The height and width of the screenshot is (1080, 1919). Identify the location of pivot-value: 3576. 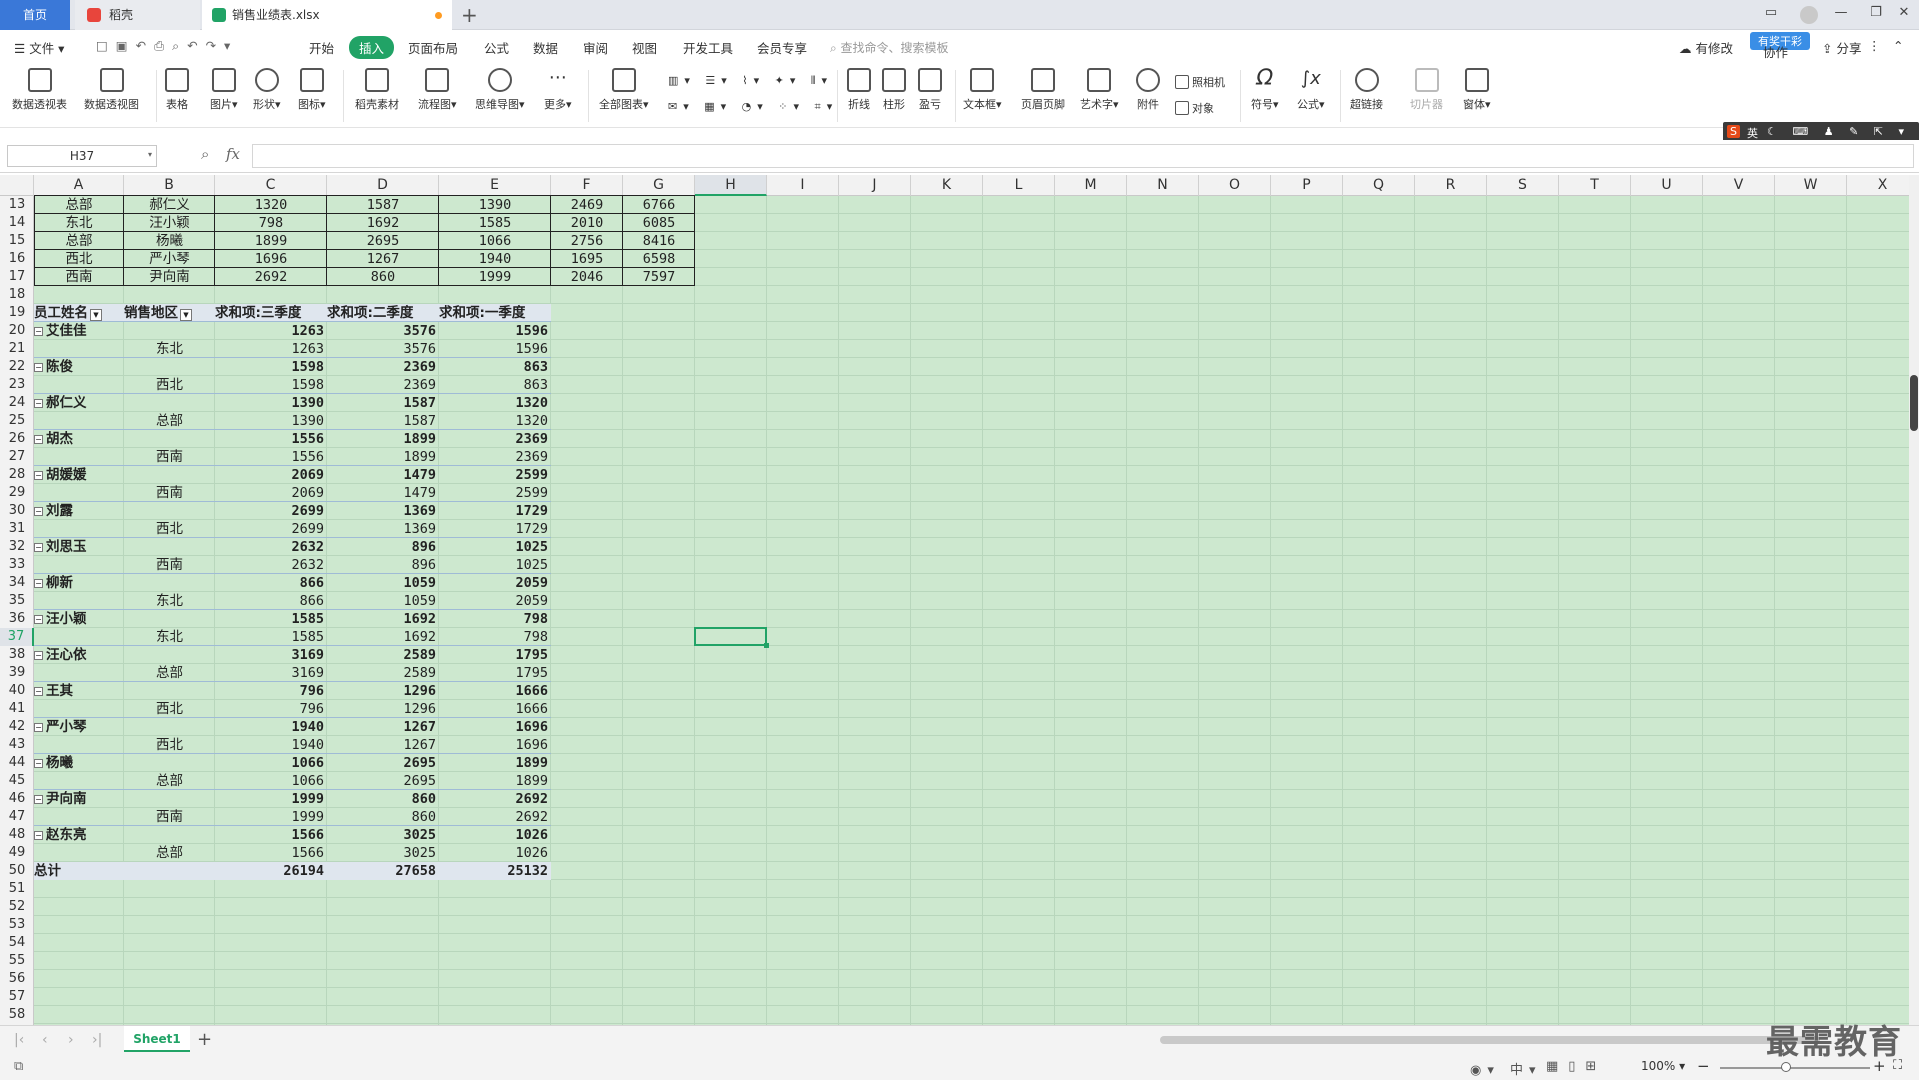
(383, 349).